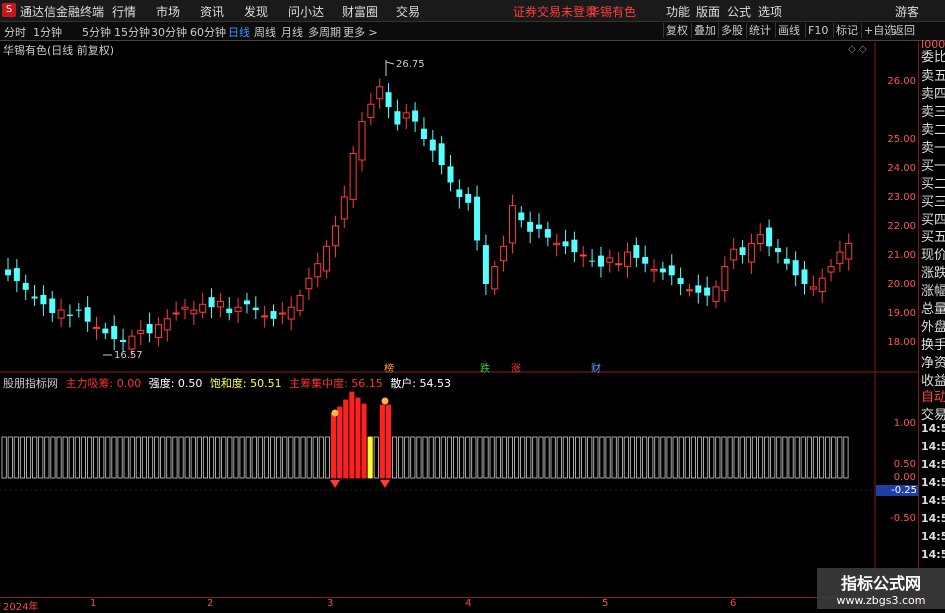  What do you see at coordinates (330, 603) in the screenshot?
I see `time-tick: 3` at bounding box center [330, 603].